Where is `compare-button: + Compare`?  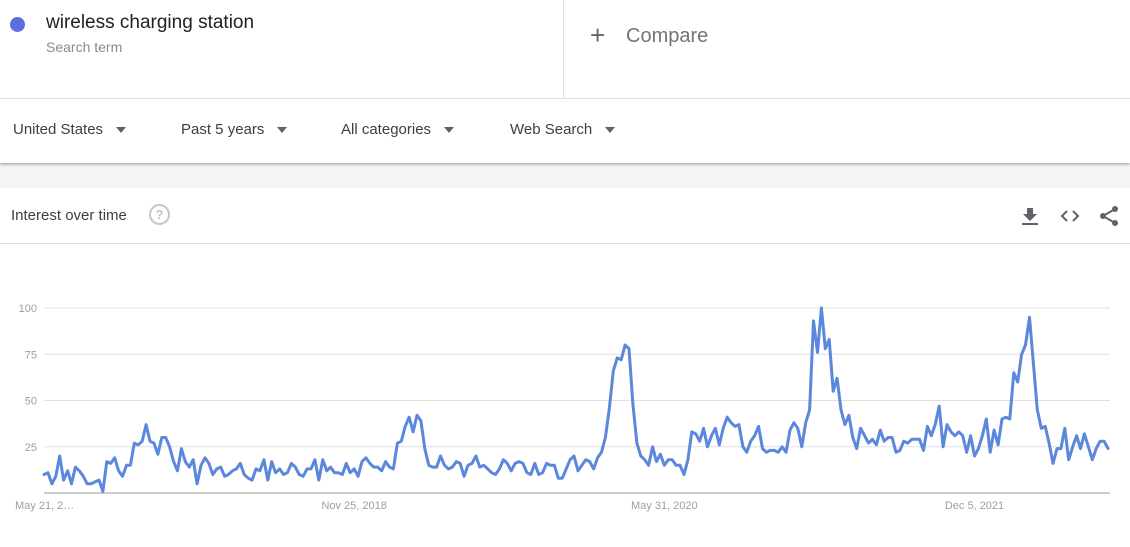 compare-button: + Compare is located at coordinates (847, 49).